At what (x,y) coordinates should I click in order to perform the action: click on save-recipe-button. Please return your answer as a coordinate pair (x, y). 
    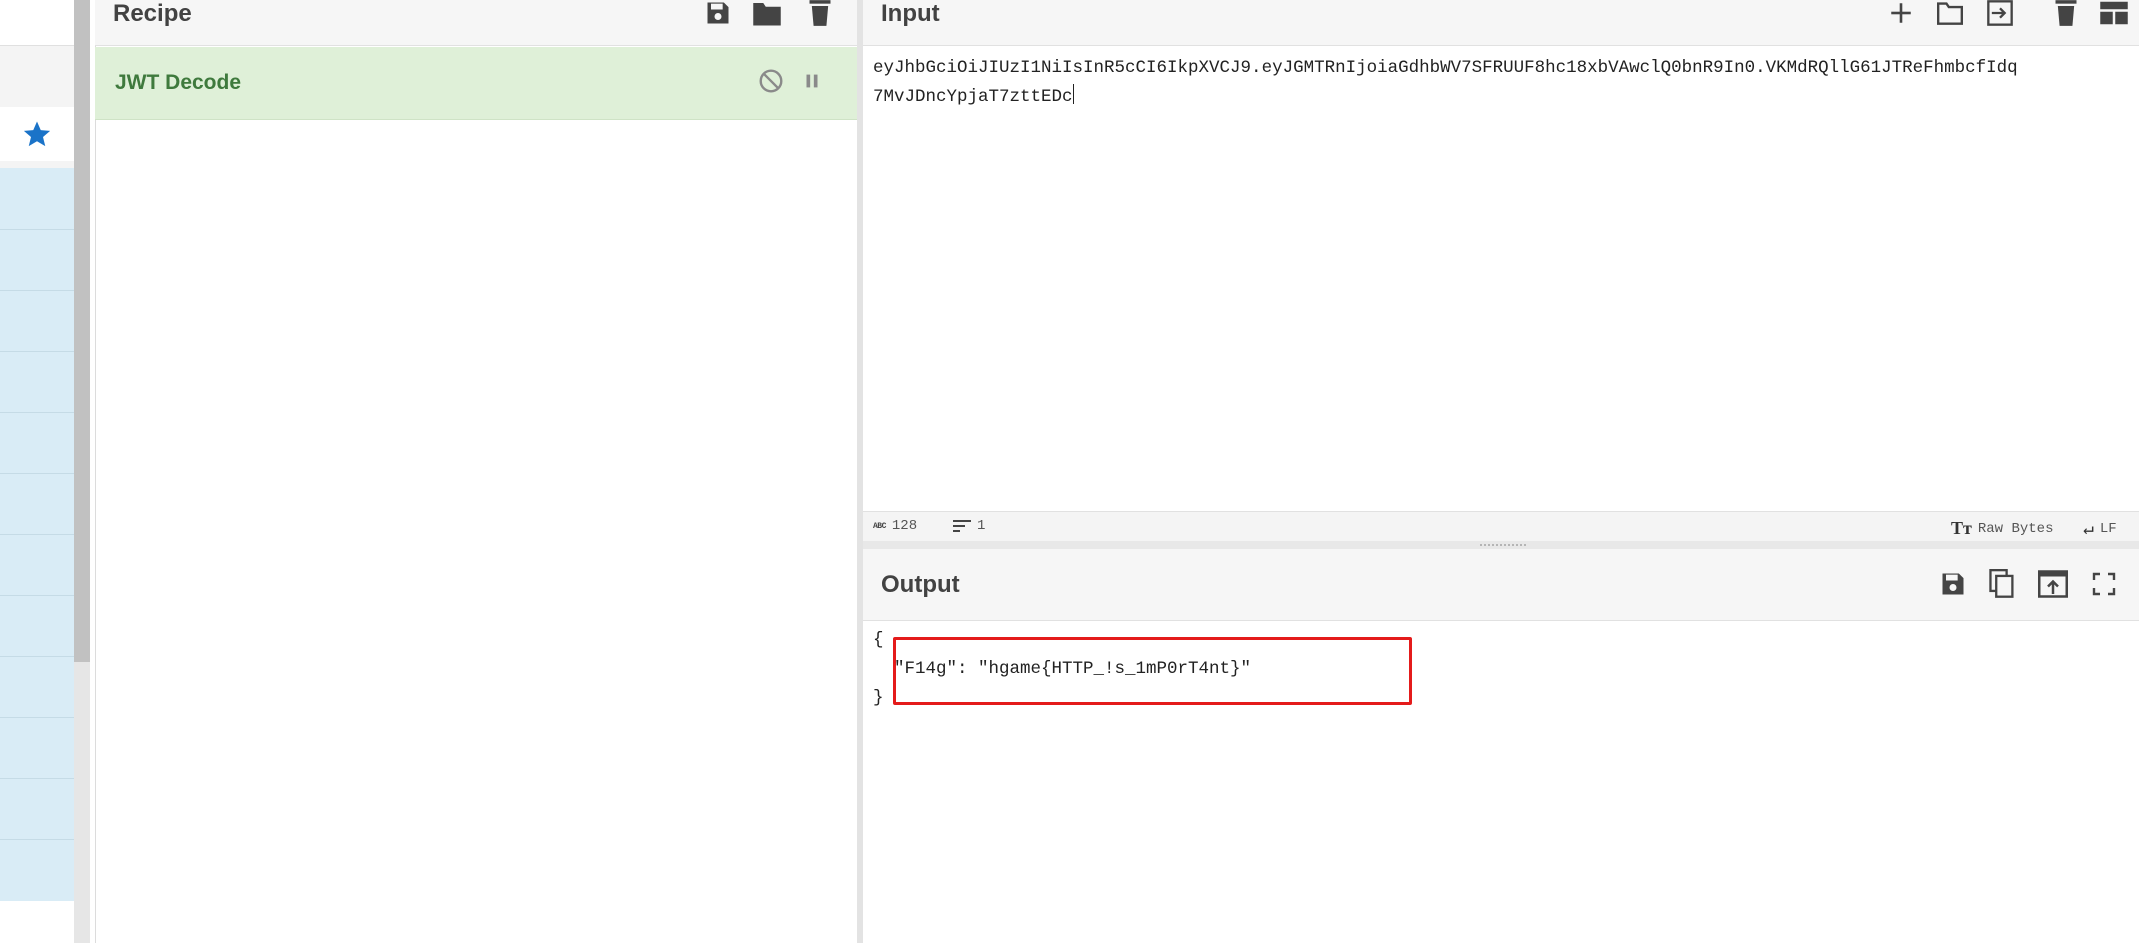
    Looking at the image, I should click on (718, 14).